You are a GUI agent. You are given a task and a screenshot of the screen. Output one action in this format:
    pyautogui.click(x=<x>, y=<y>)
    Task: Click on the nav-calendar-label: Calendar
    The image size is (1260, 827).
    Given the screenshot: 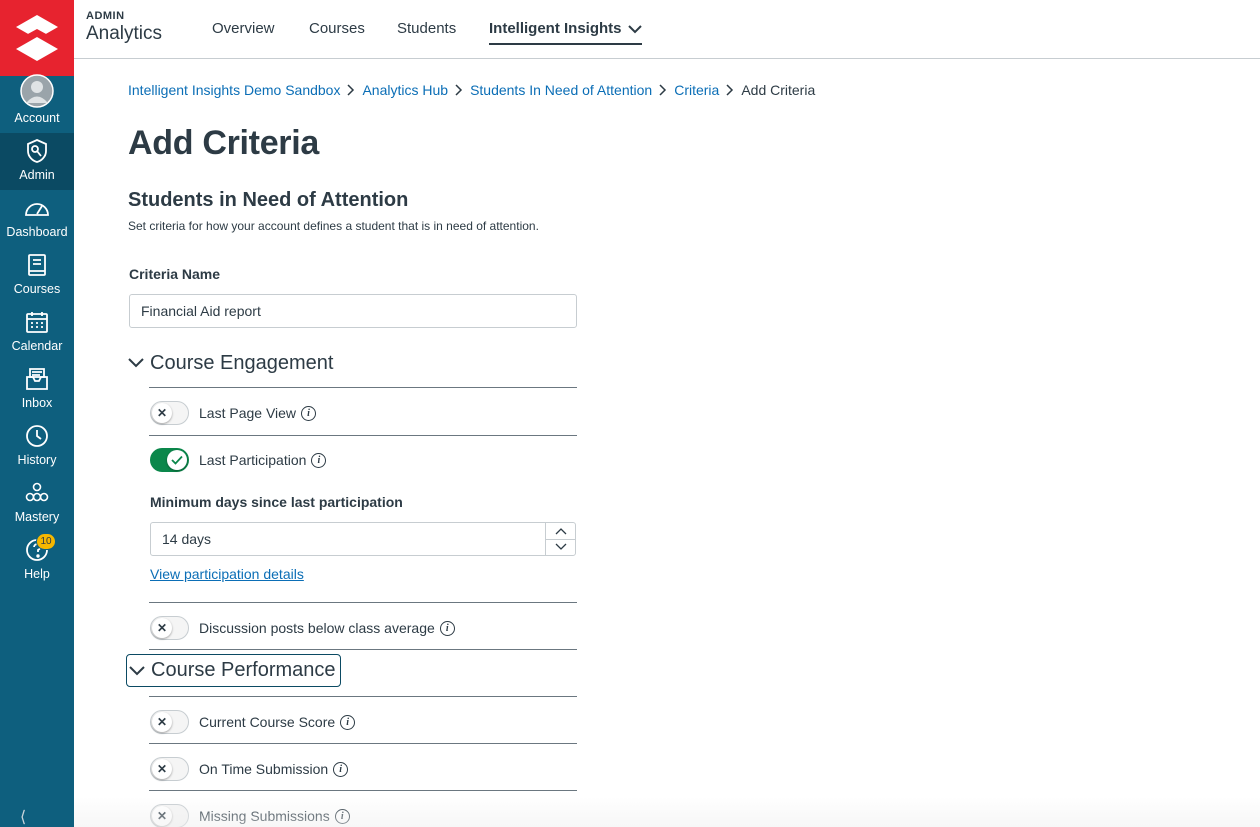 What is the action you would take?
    pyautogui.click(x=37, y=346)
    